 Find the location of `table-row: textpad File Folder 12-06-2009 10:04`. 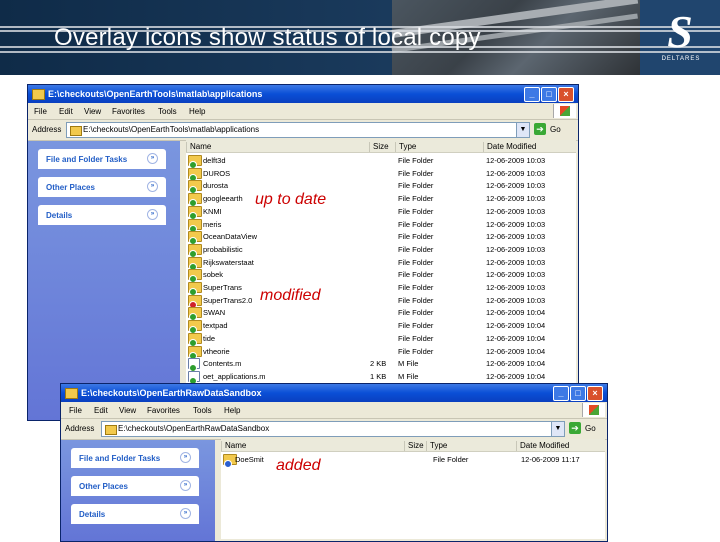

table-row: textpad File Folder 12-06-2009 10:04 is located at coordinates (381, 327).